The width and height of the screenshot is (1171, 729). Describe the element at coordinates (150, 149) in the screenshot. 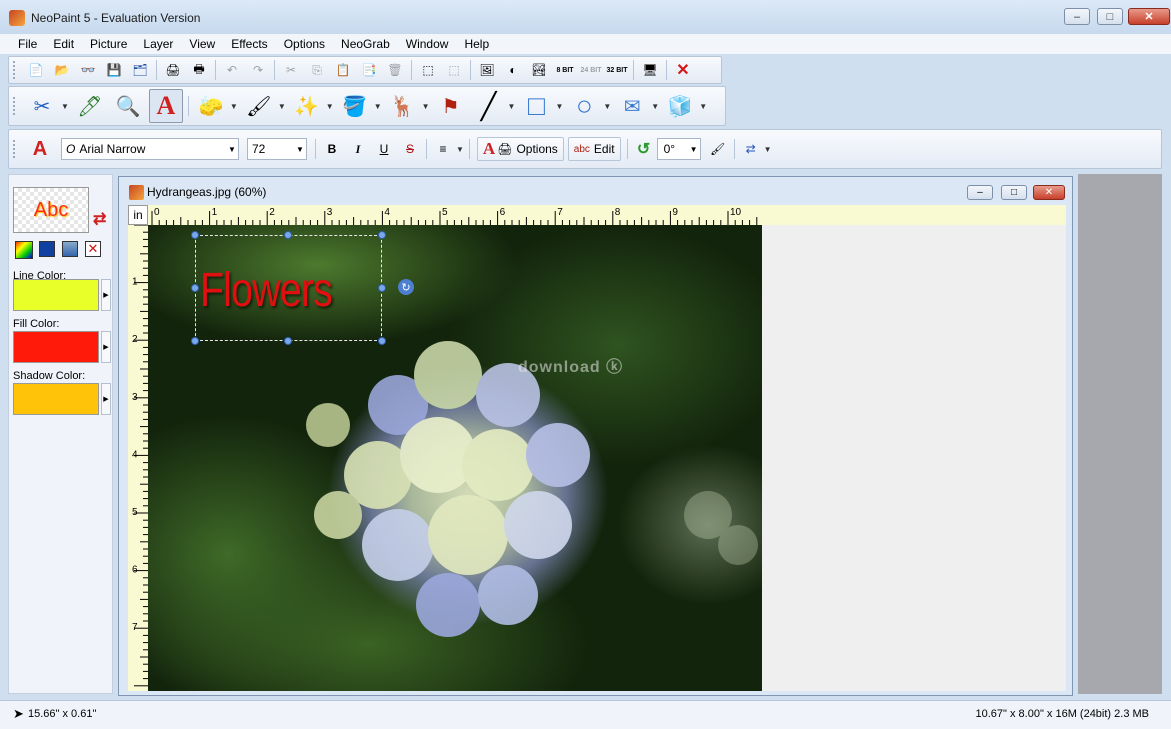

I see `font-name-select: O Arial Narrow ▼` at that location.